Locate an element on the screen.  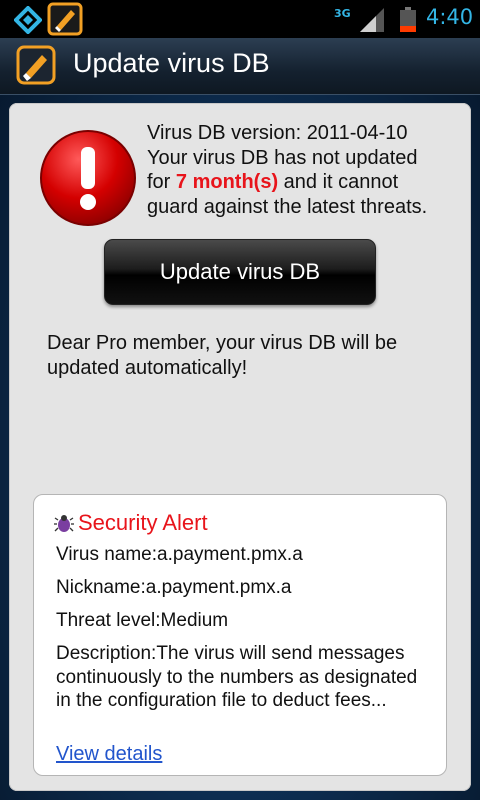
db-version: Virus DB version: 2011-04-10 is located at coordinates (277, 133).